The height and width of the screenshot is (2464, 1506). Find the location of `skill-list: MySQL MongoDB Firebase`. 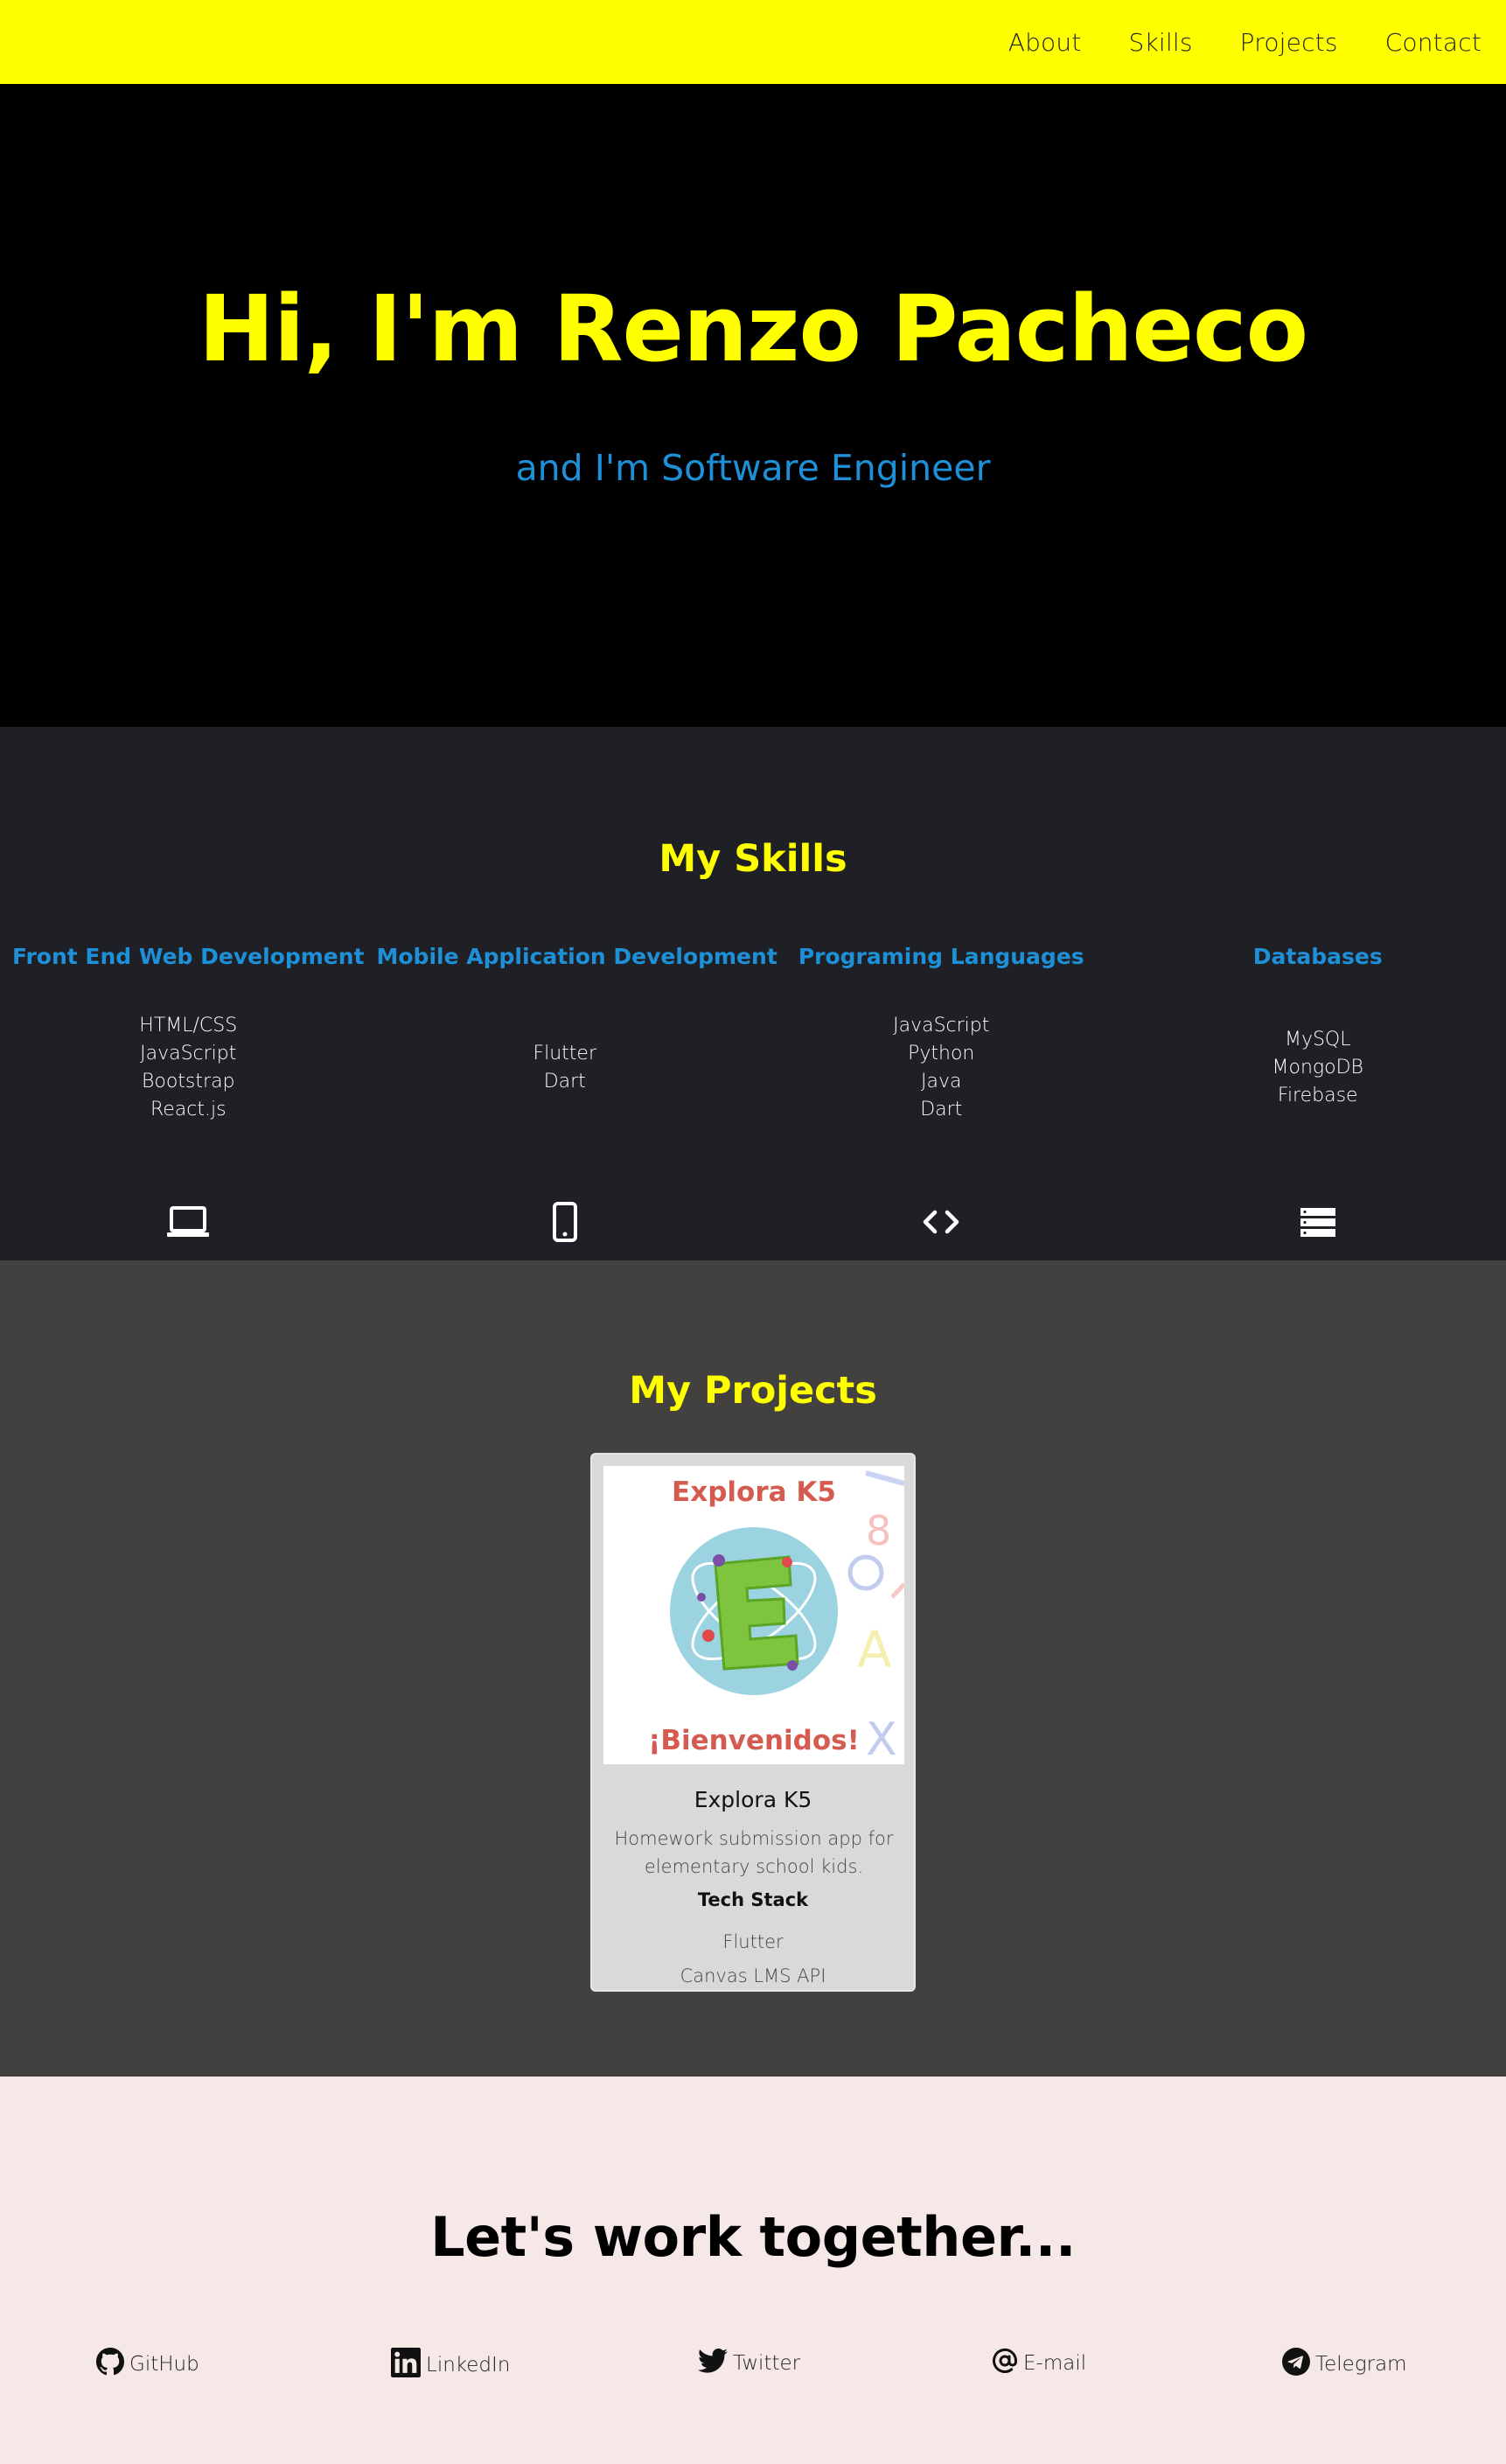

skill-list: MySQL MongoDB Firebase is located at coordinates (1318, 1068).